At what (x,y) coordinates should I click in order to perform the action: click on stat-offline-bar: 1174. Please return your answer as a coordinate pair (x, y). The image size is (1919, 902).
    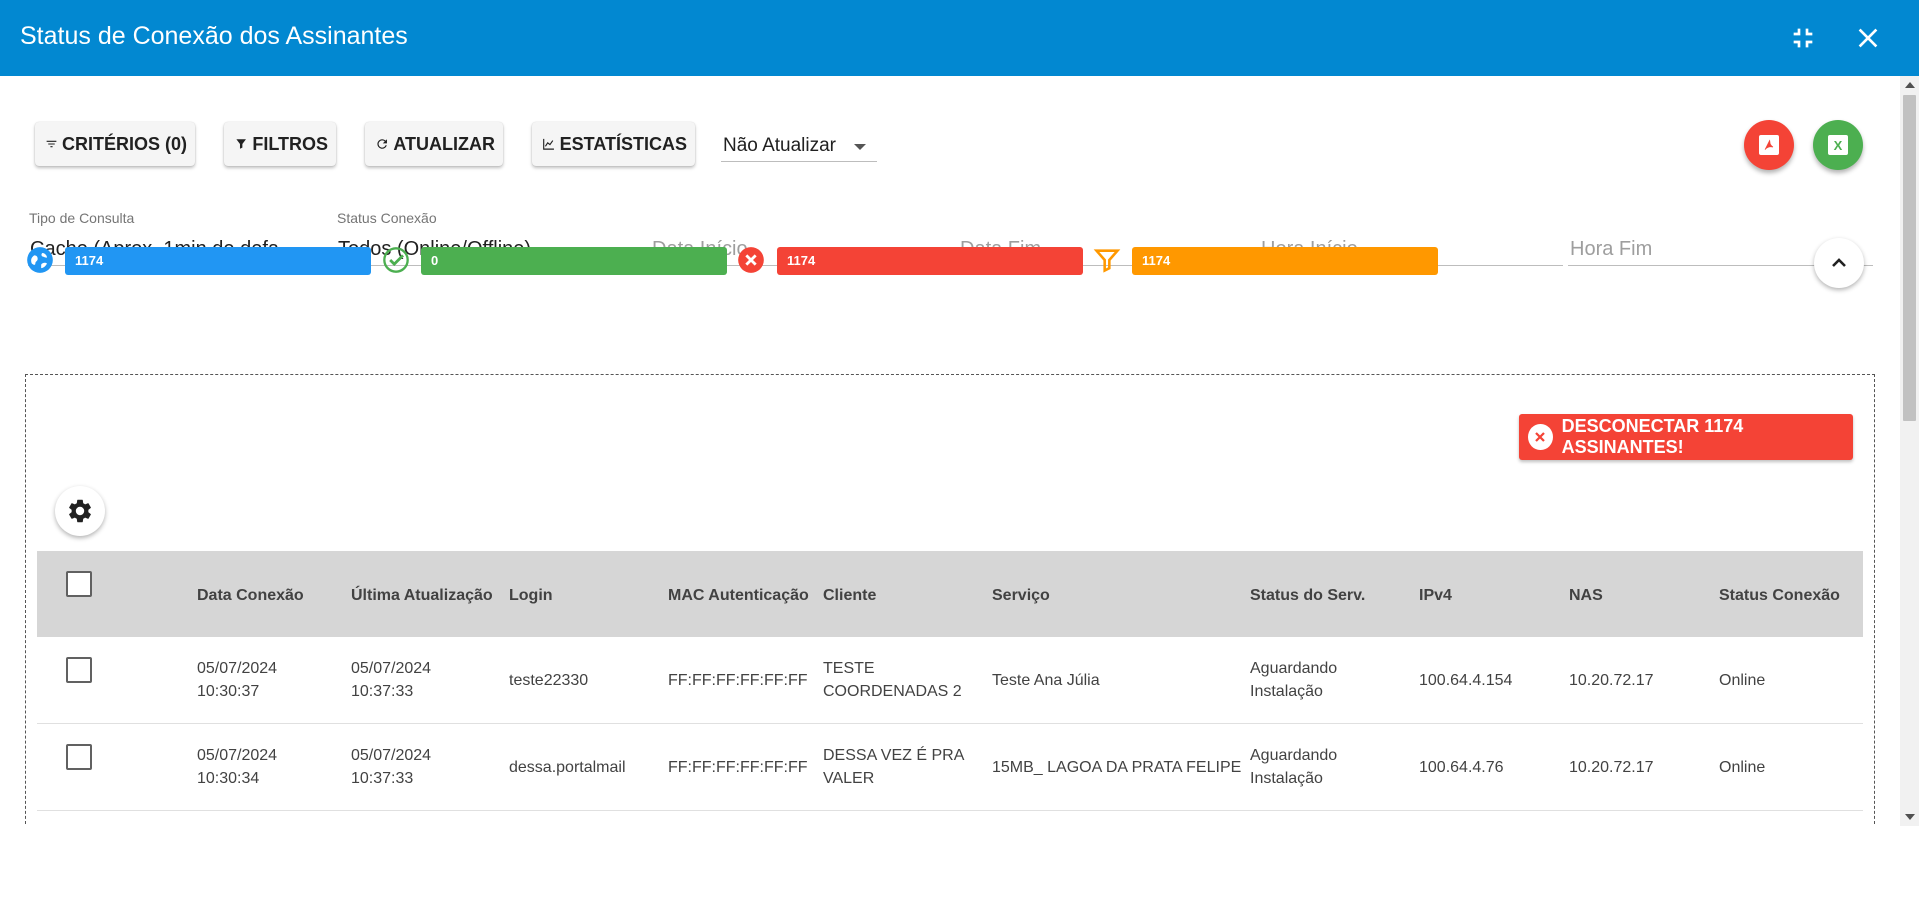
    Looking at the image, I should click on (930, 261).